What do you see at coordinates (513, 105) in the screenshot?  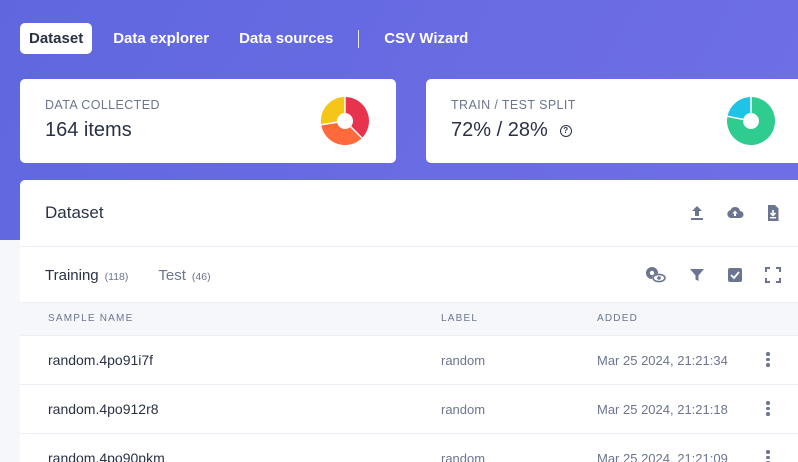 I see `train-test-split-label: TRAIN / TEST SPLIT` at bounding box center [513, 105].